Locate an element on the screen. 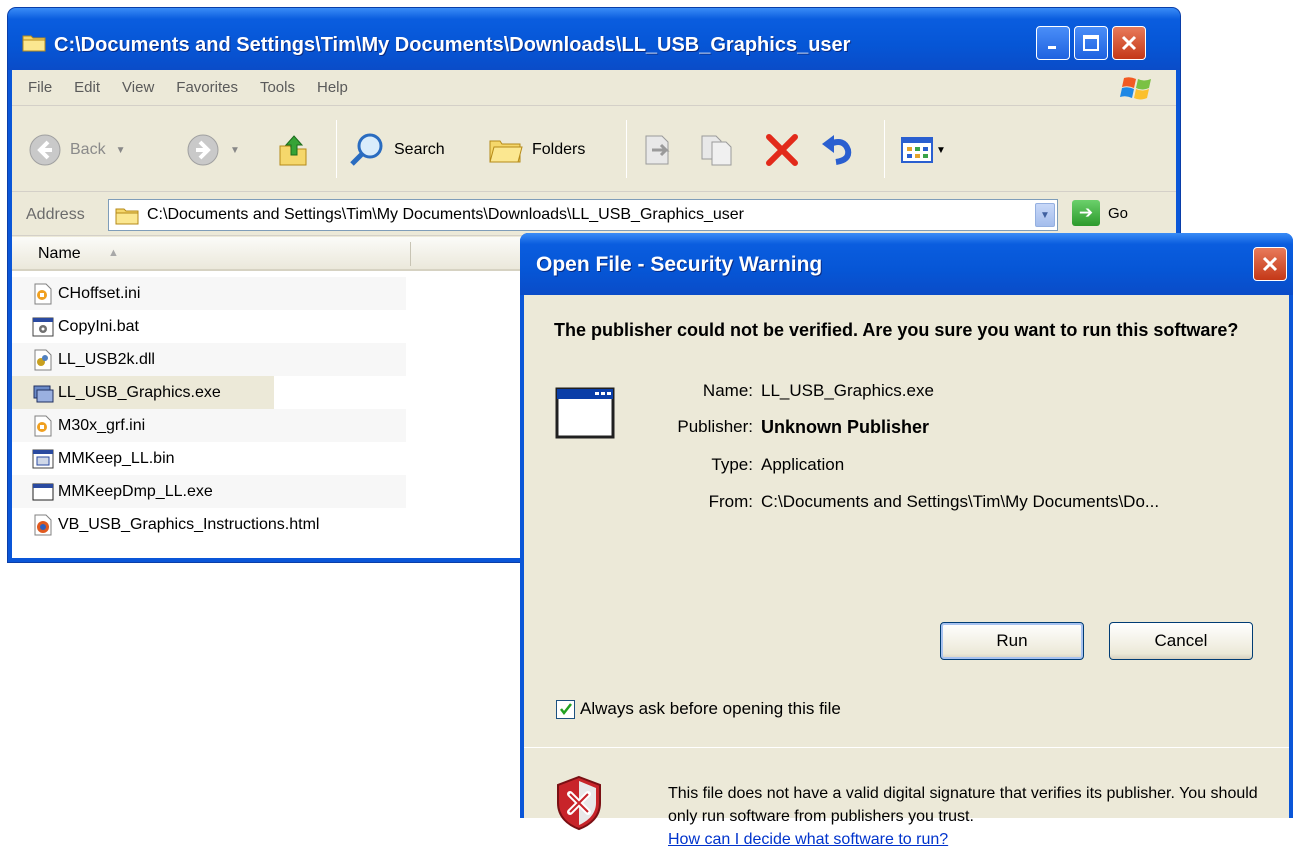  list-item: M30x_grf.ini is located at coordinates (209, 425).